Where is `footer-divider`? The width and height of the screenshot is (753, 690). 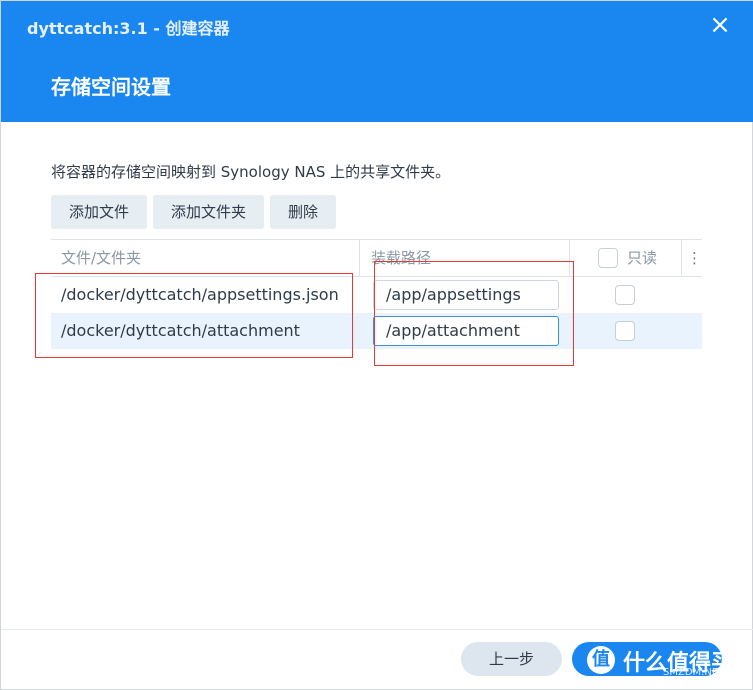 footer-divider is located at coordinates (377, 629).